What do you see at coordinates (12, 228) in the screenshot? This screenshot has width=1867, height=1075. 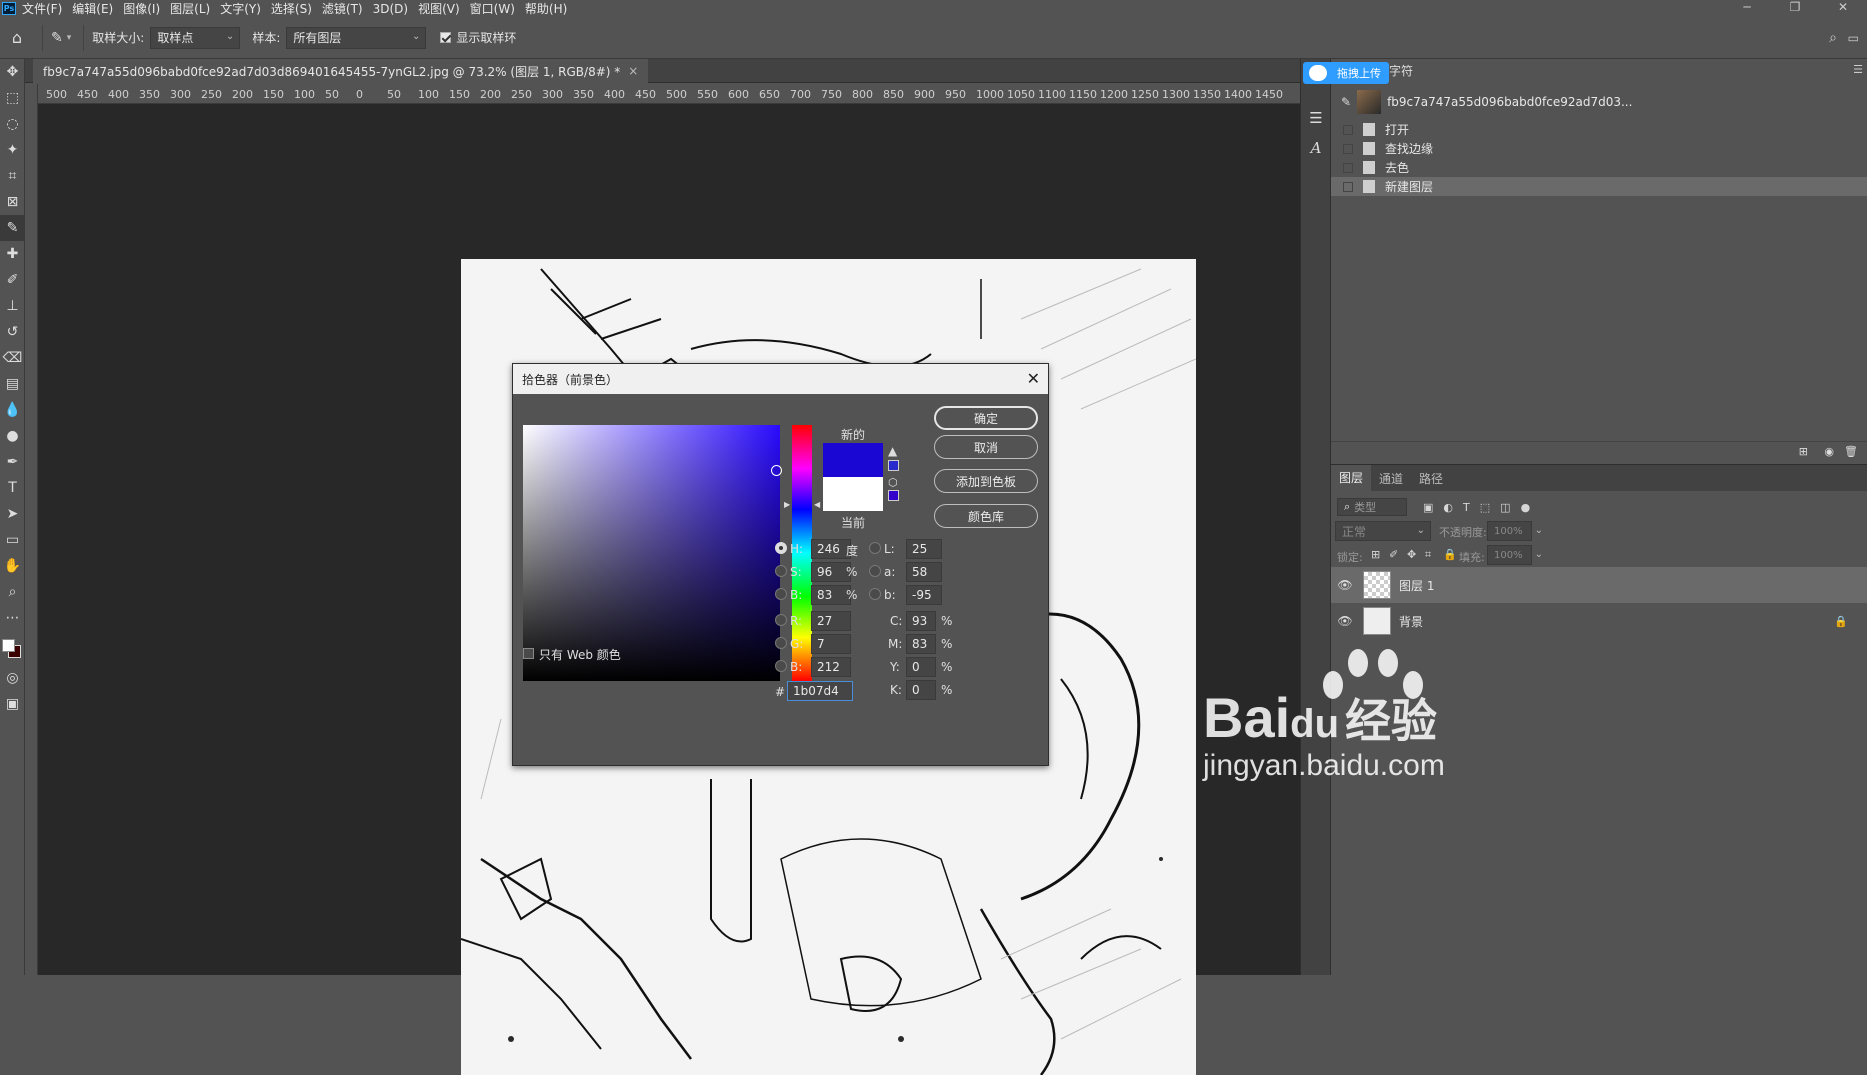 I see `eyedropper-tool-icon: ✎` at bounding box center [12, 228].